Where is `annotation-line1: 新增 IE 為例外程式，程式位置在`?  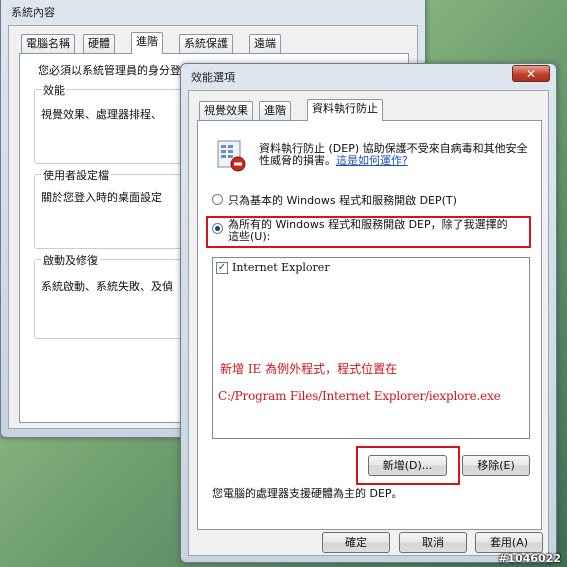 annotation-line1: 新增 IE 為例外程式，程式位置在 is located at coordinates (309, 369).